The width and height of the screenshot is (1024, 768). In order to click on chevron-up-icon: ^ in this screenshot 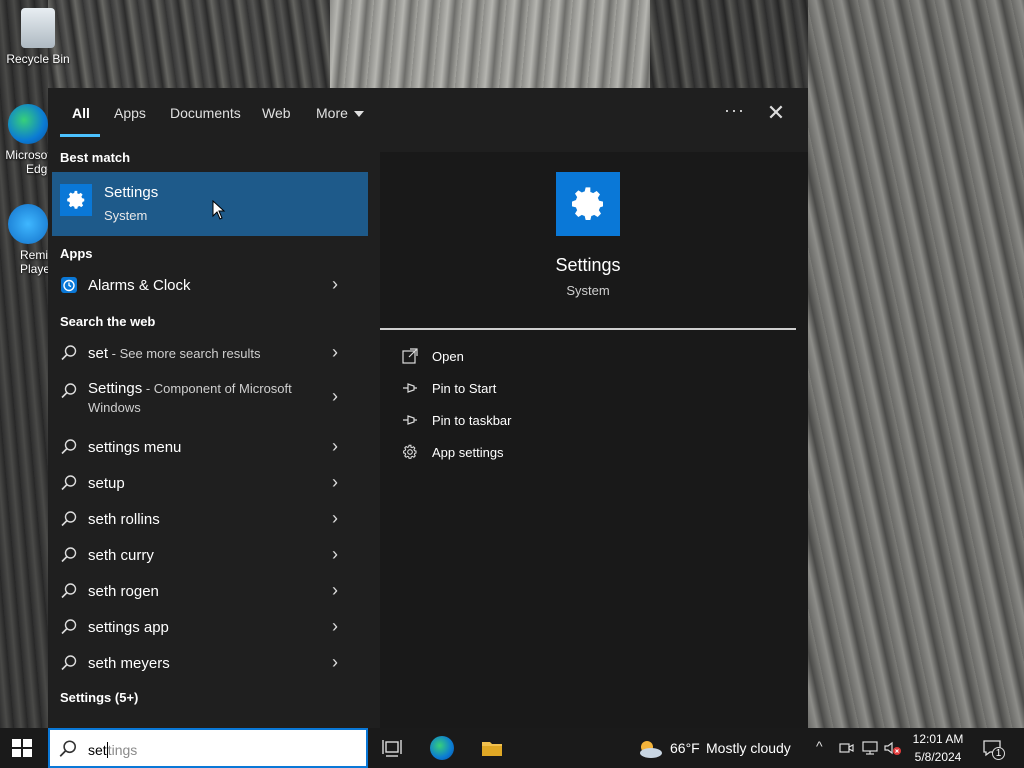, I will do `click(819, 746)`.